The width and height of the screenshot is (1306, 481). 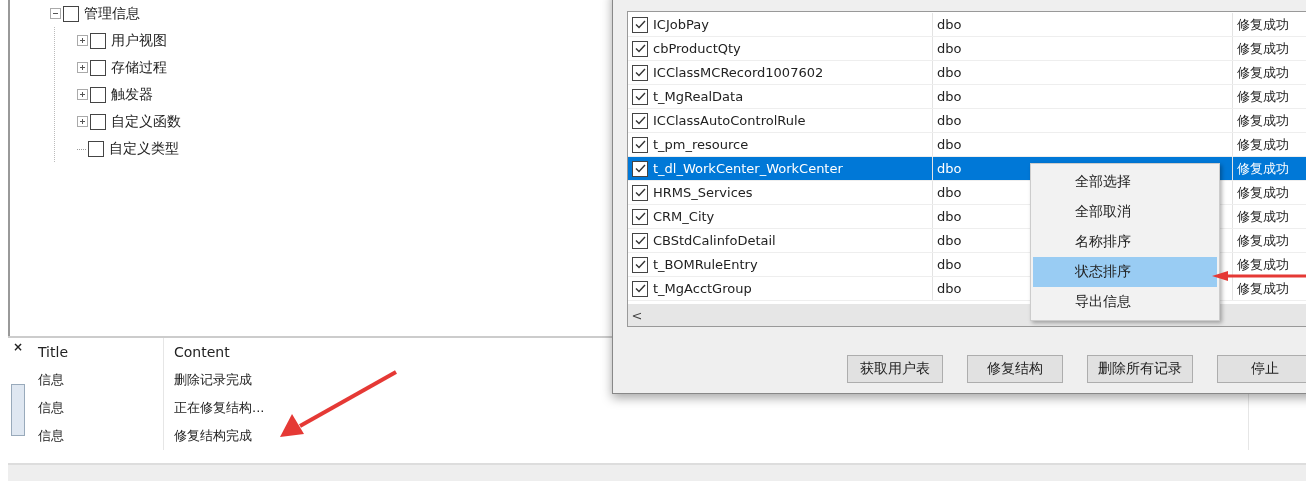 I want to click on table-cell: t_BOMRuleEntry, so click(x=705, y=264).